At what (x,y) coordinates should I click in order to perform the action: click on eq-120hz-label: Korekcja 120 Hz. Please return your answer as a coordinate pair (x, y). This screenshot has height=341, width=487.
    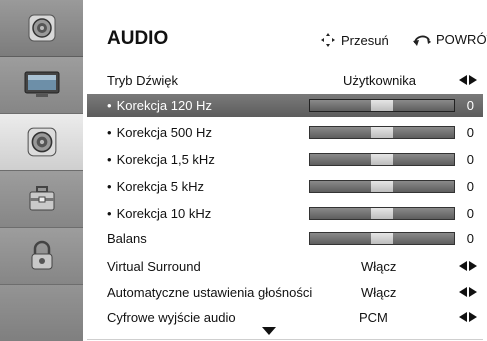
    Looking at the image, I should click on (159, 105).